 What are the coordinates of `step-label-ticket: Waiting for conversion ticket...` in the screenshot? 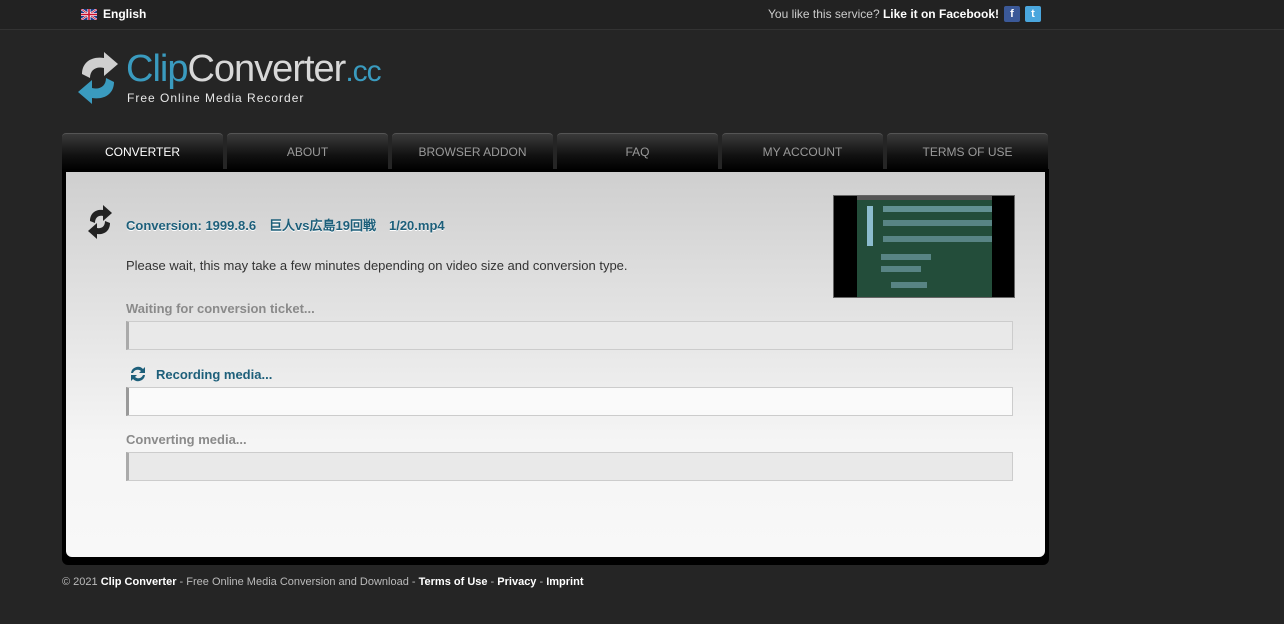 It's located at (220, 308).